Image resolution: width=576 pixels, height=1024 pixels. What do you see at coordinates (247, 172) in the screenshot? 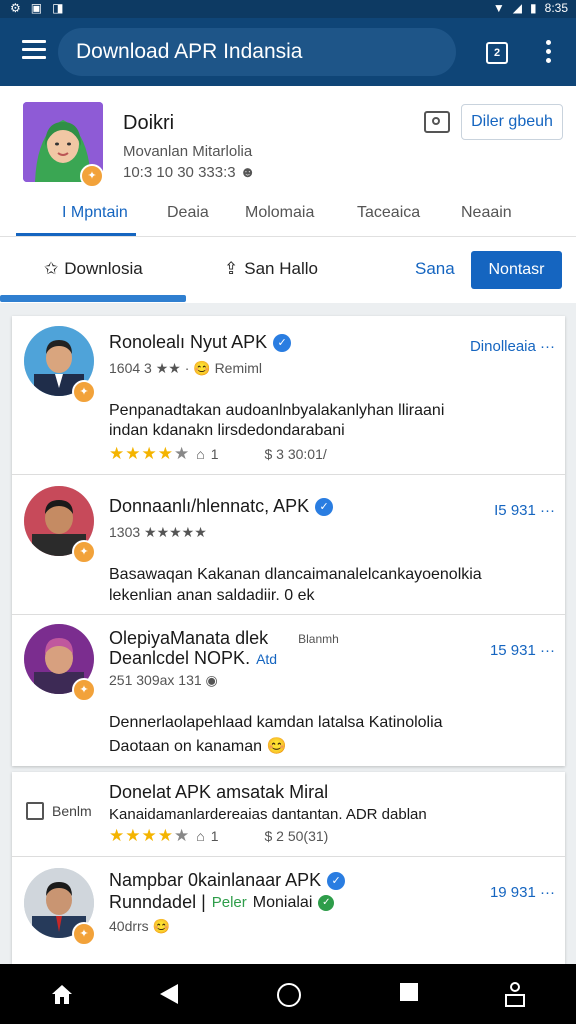
I see `emoji-icon: ☻` at bounding box center [247, 172].